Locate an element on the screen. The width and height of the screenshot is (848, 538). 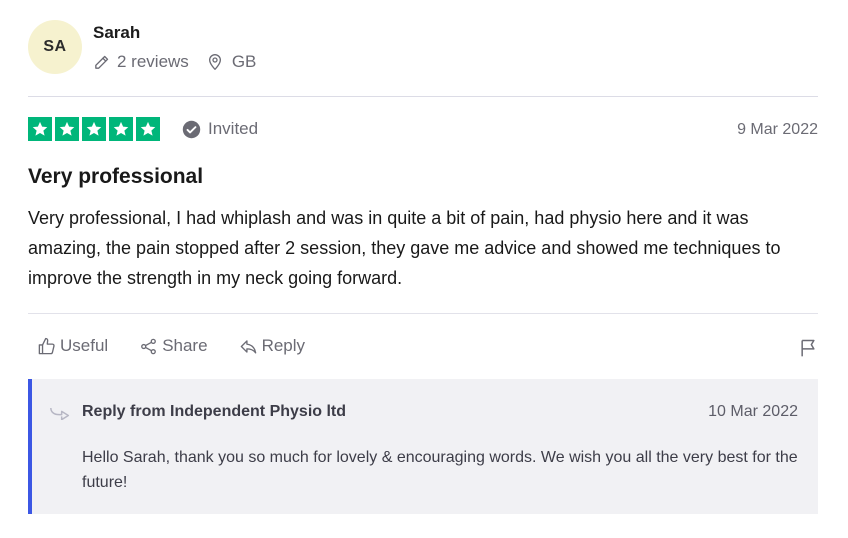
invited-label: Invited is located at coordinates (233, 128).